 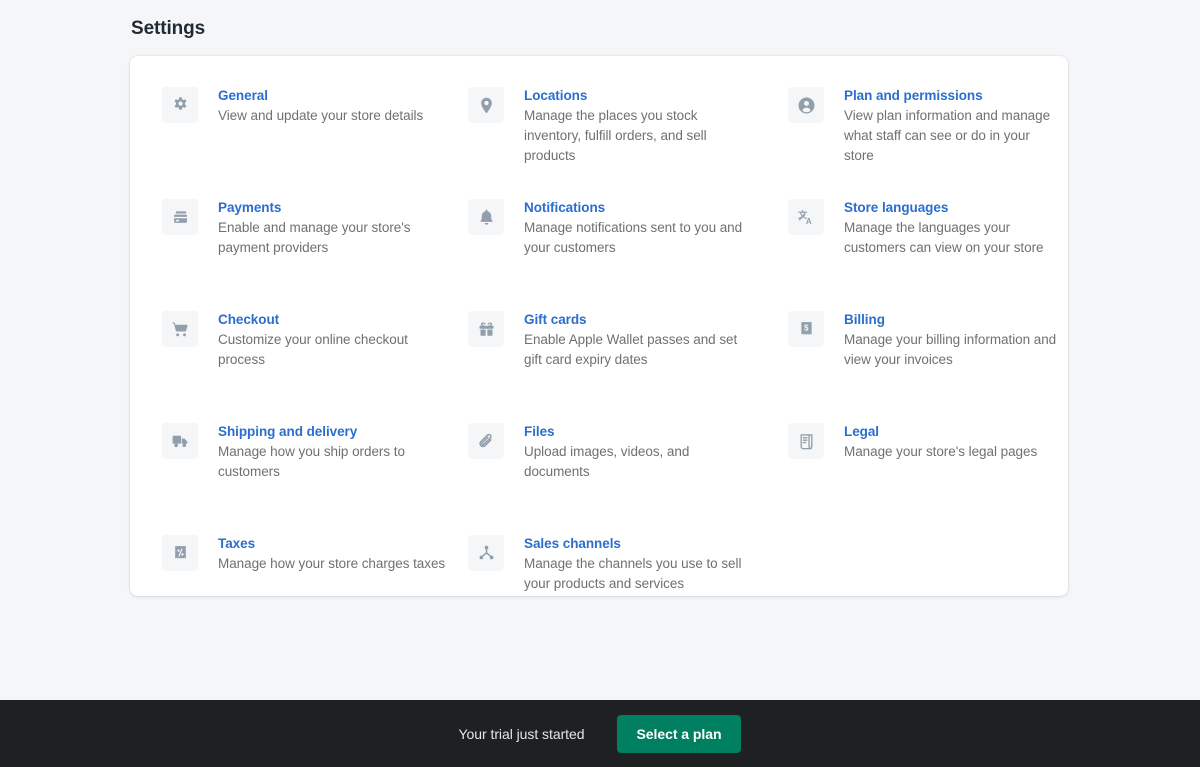 I want to click on credit-card-icon, so click(x=180, y=217).